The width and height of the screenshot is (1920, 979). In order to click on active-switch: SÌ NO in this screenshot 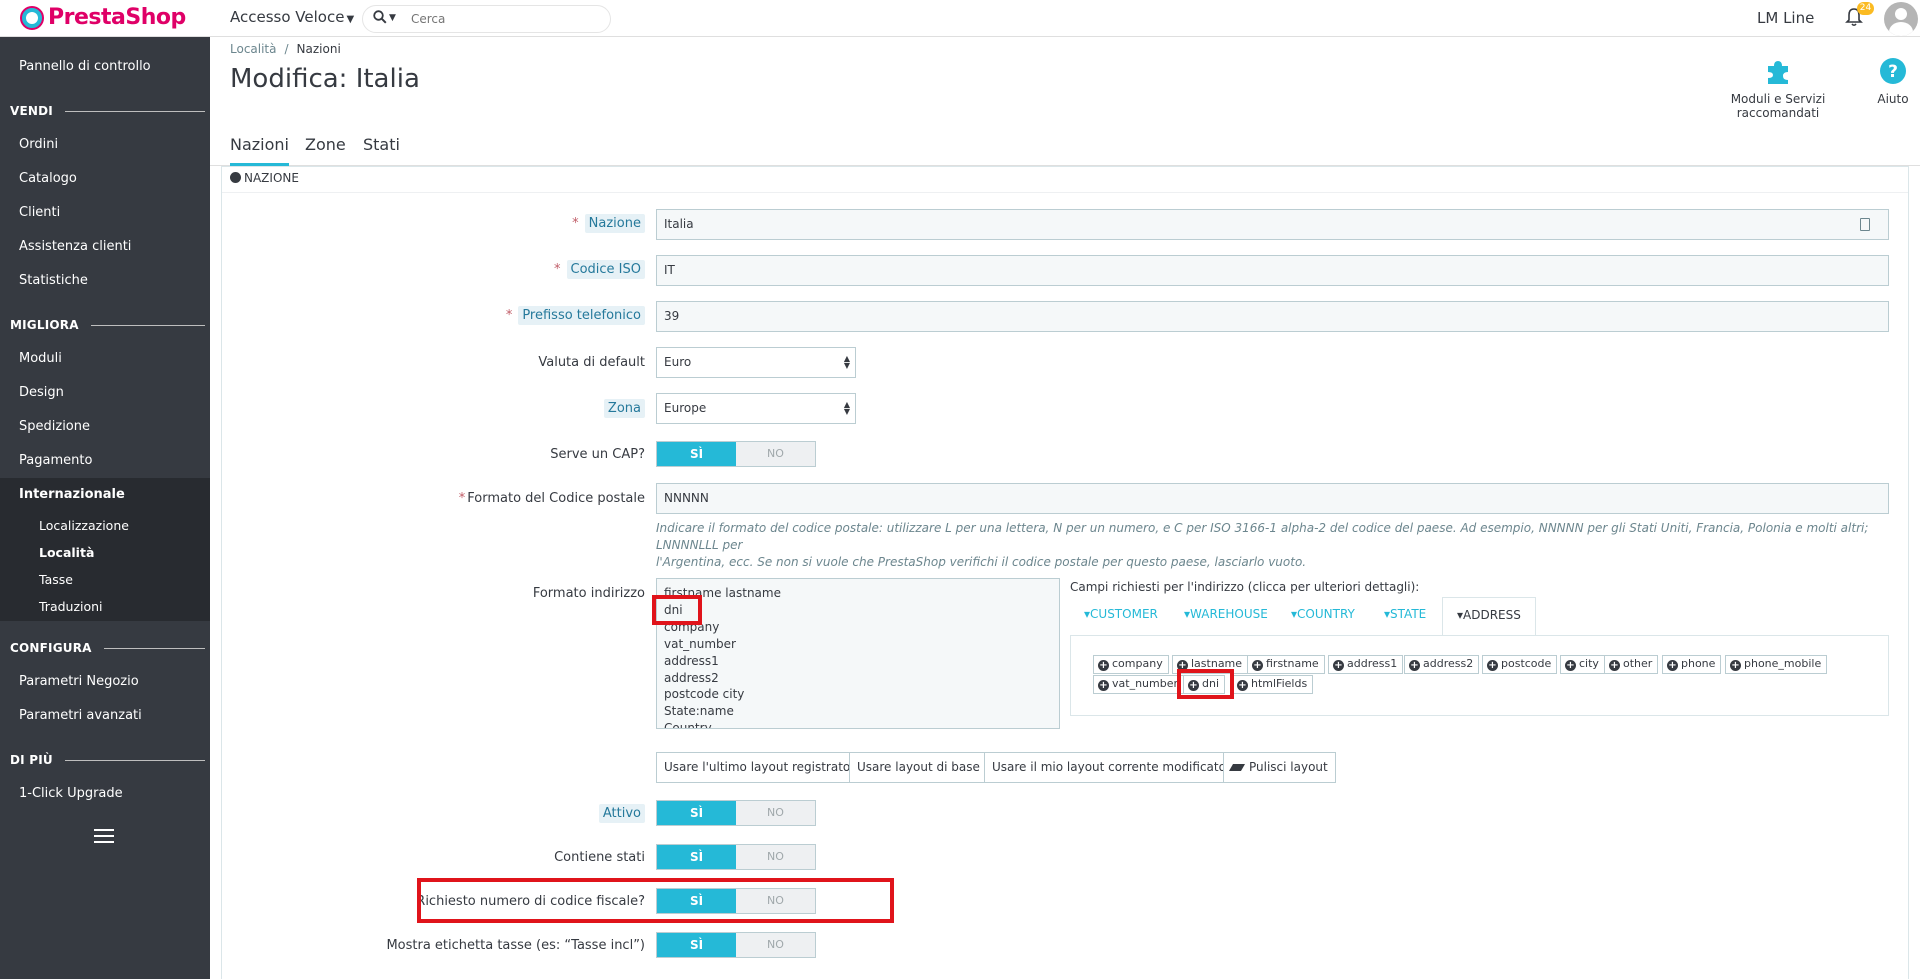, I will do `click(736, 813)`.